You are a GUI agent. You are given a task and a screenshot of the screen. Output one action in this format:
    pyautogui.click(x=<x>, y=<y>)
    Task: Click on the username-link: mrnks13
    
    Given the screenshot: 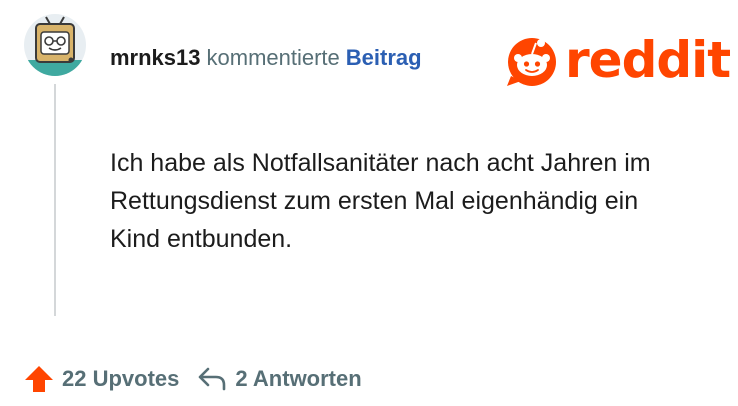 What is the action you would take?
    pyautogui.click(x=155, y=57)
    